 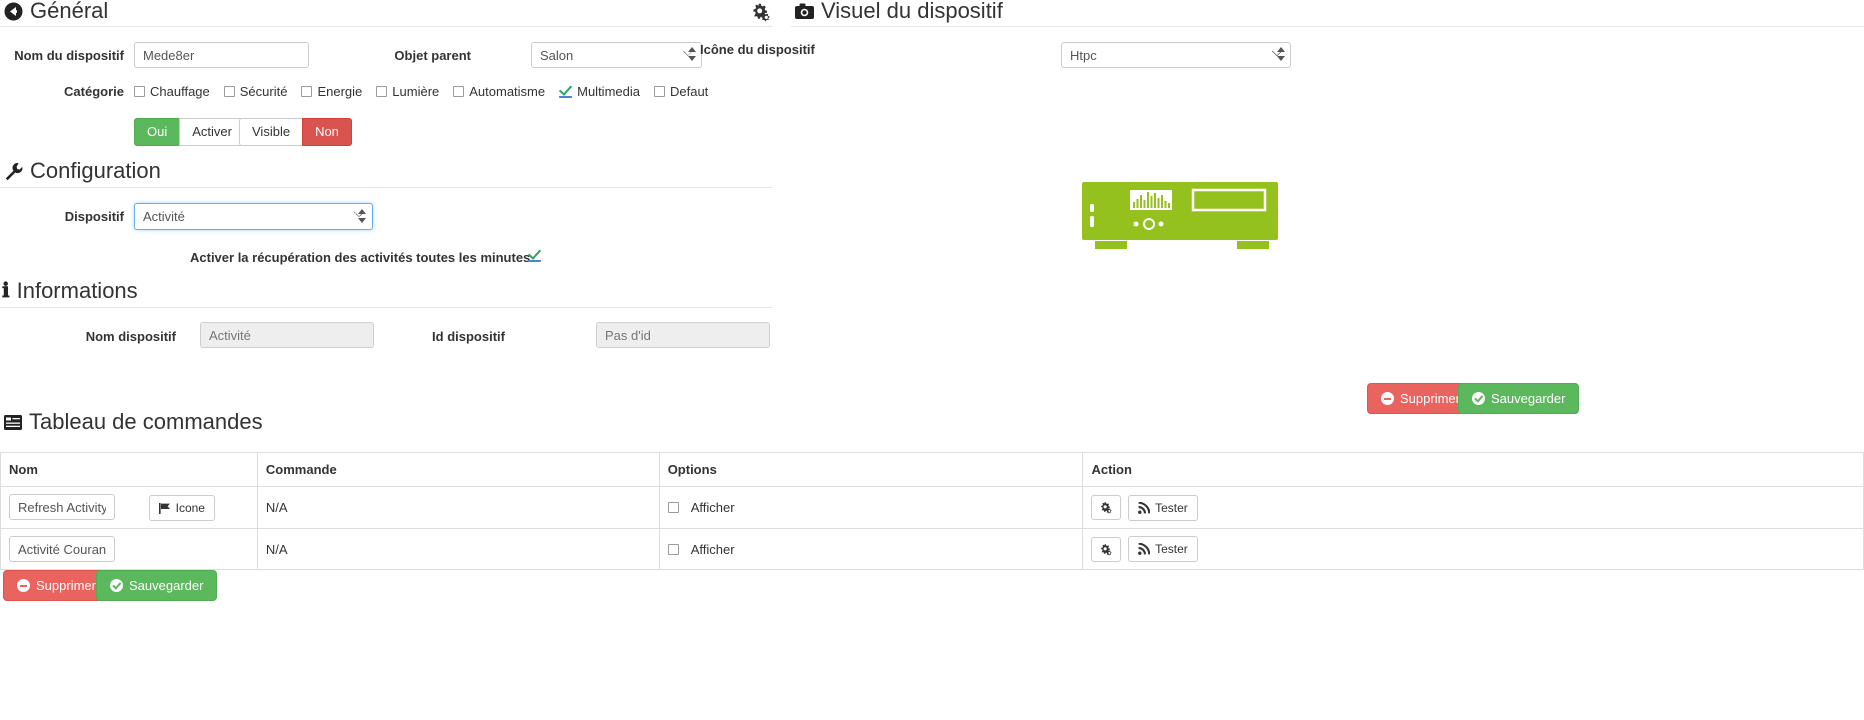 I want to click on category-multimedia-label: Multimedia, so click(x=608, y=91).